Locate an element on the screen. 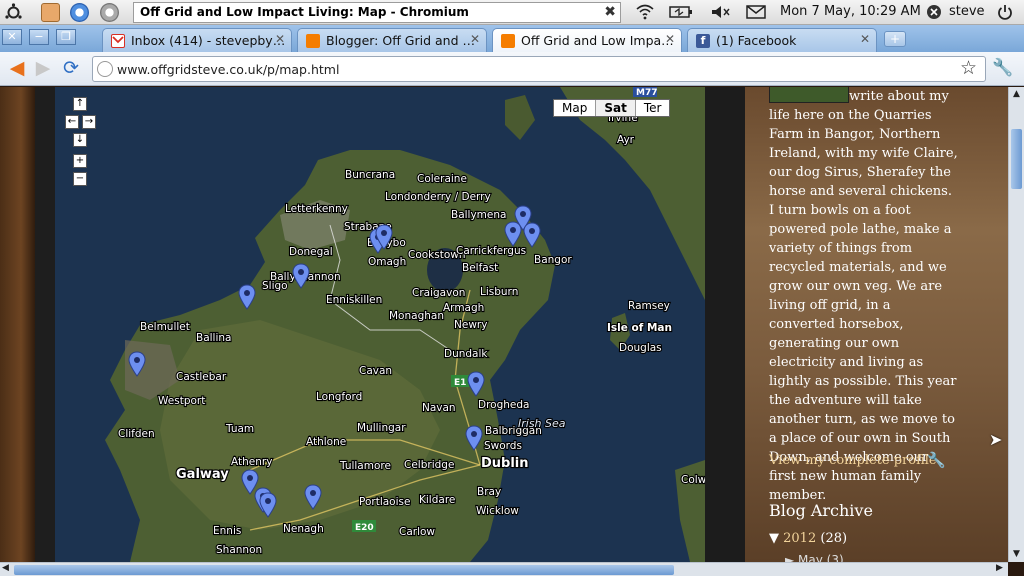  map-place-label: Kildare is located at coordinates (437, 500).